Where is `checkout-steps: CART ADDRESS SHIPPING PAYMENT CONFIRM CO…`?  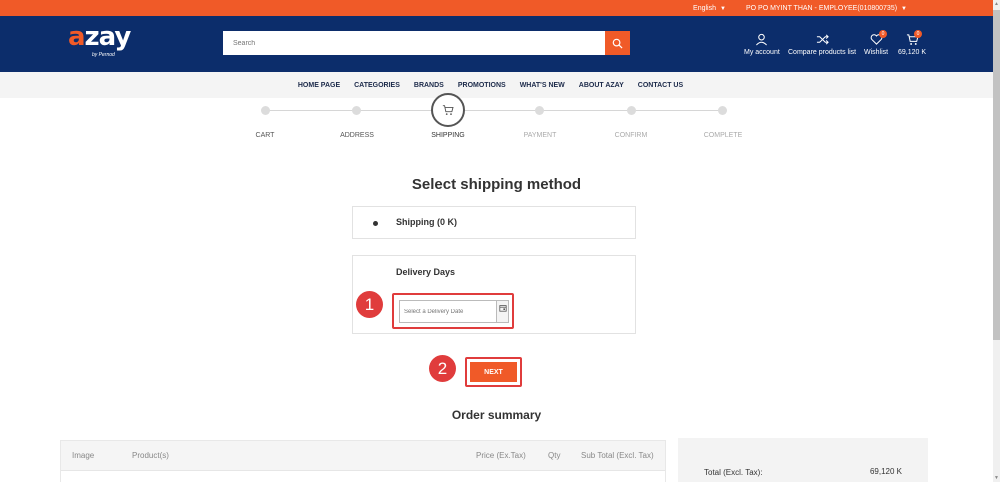
checkout-steps: CART ADDRESS SHIPPING PAYMENT CONFIRM CO… is located at coordinates (496, 120).